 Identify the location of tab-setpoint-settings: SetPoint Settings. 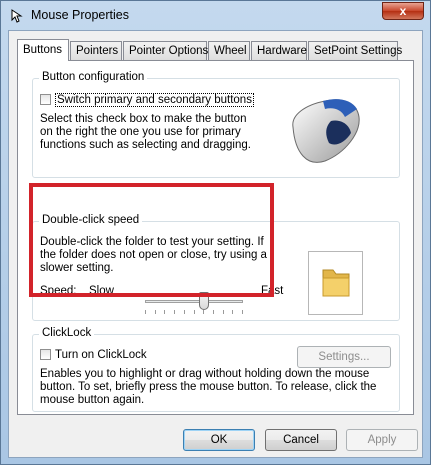
(355, 50).